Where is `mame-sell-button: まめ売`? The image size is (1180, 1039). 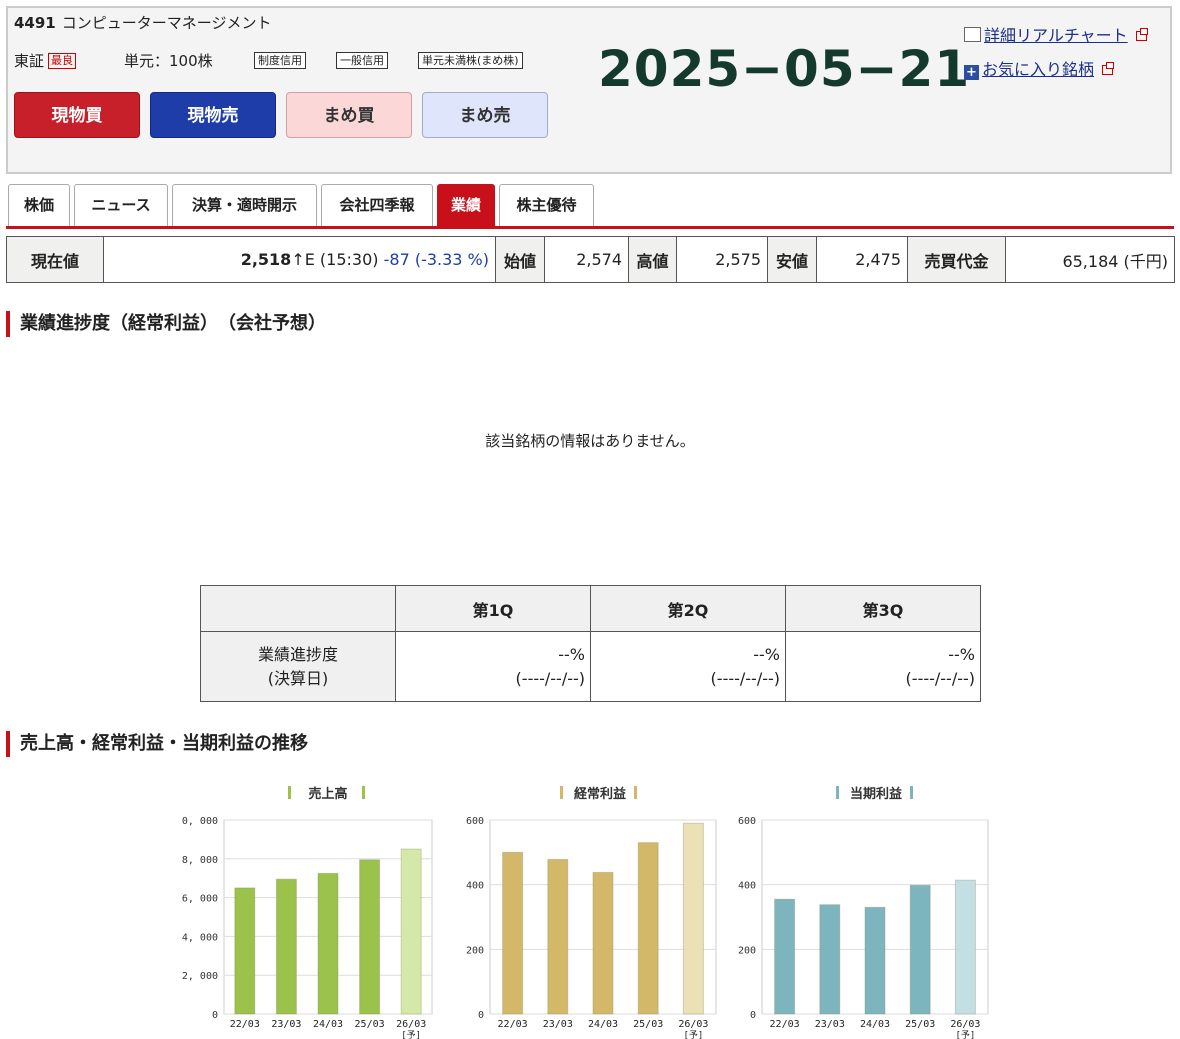
mame-sell-button: まめ売 is located at coordinates (485, 115).